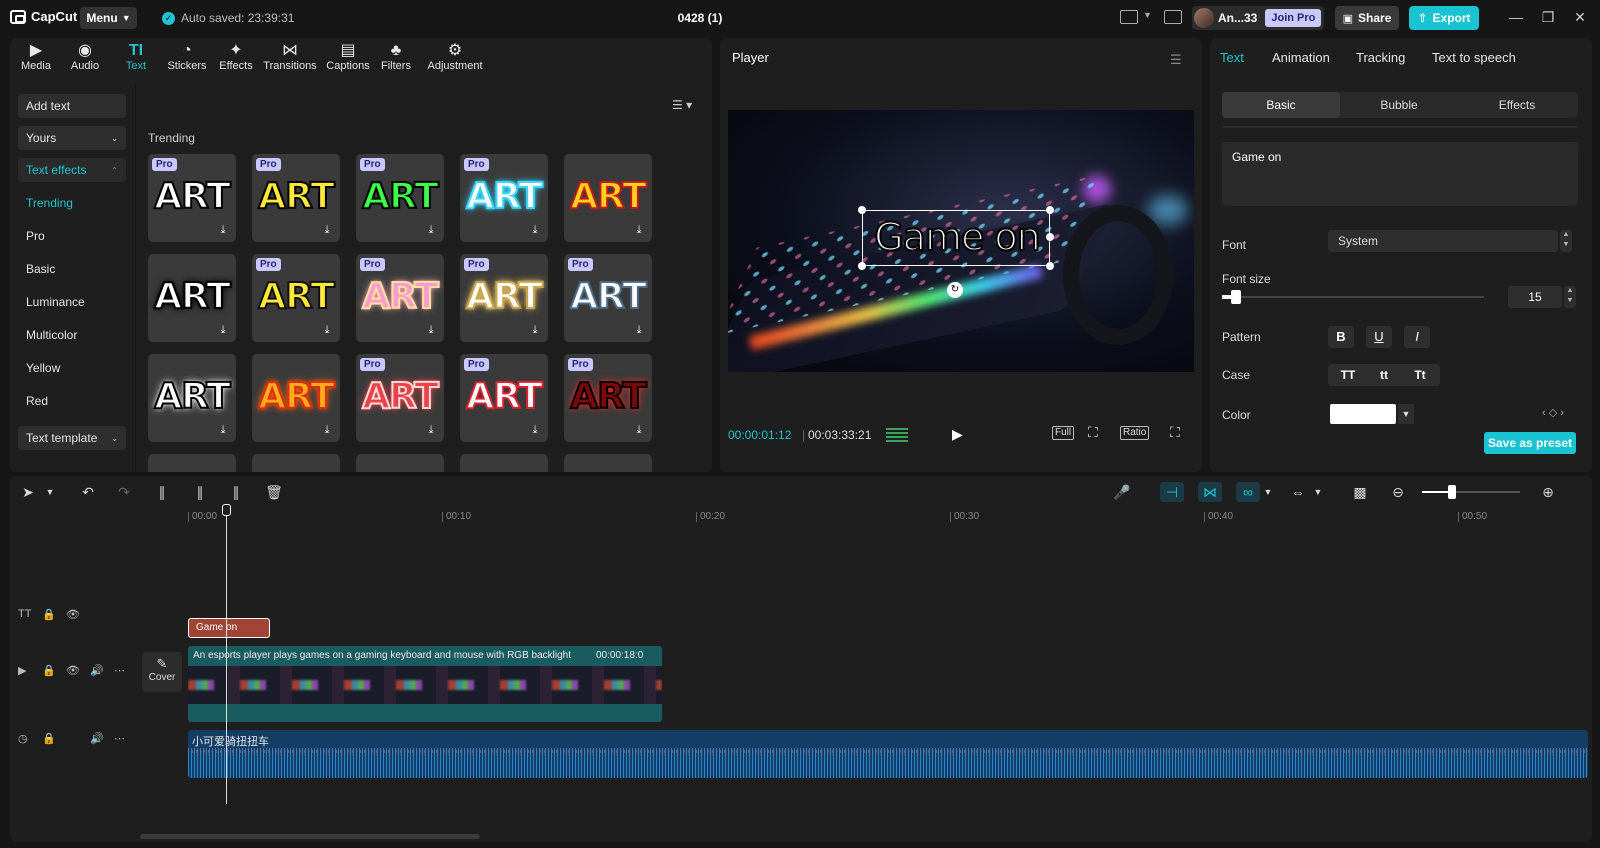 This screenshot has width=1600, height=848. What do you see at coordinates (1301, 57) in the screenshot?
I see `tab-animation: Animation` at bounding box center [1301, 57].